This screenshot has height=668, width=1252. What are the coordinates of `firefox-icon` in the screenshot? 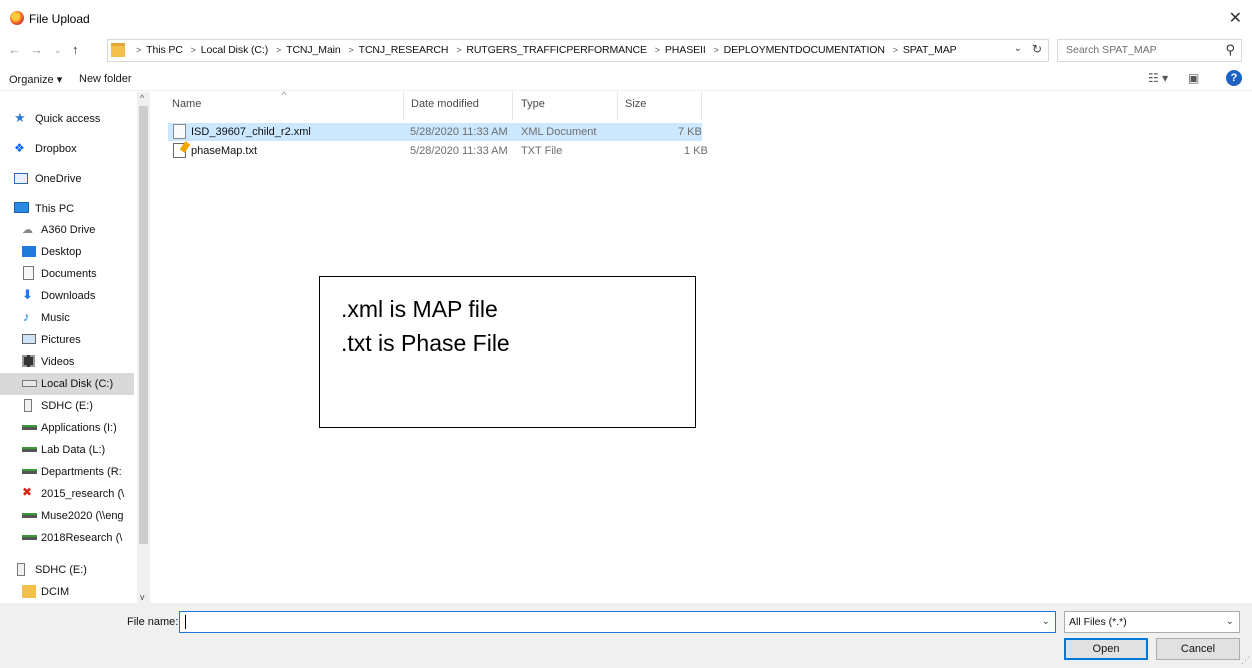 It's located at (17, 18).